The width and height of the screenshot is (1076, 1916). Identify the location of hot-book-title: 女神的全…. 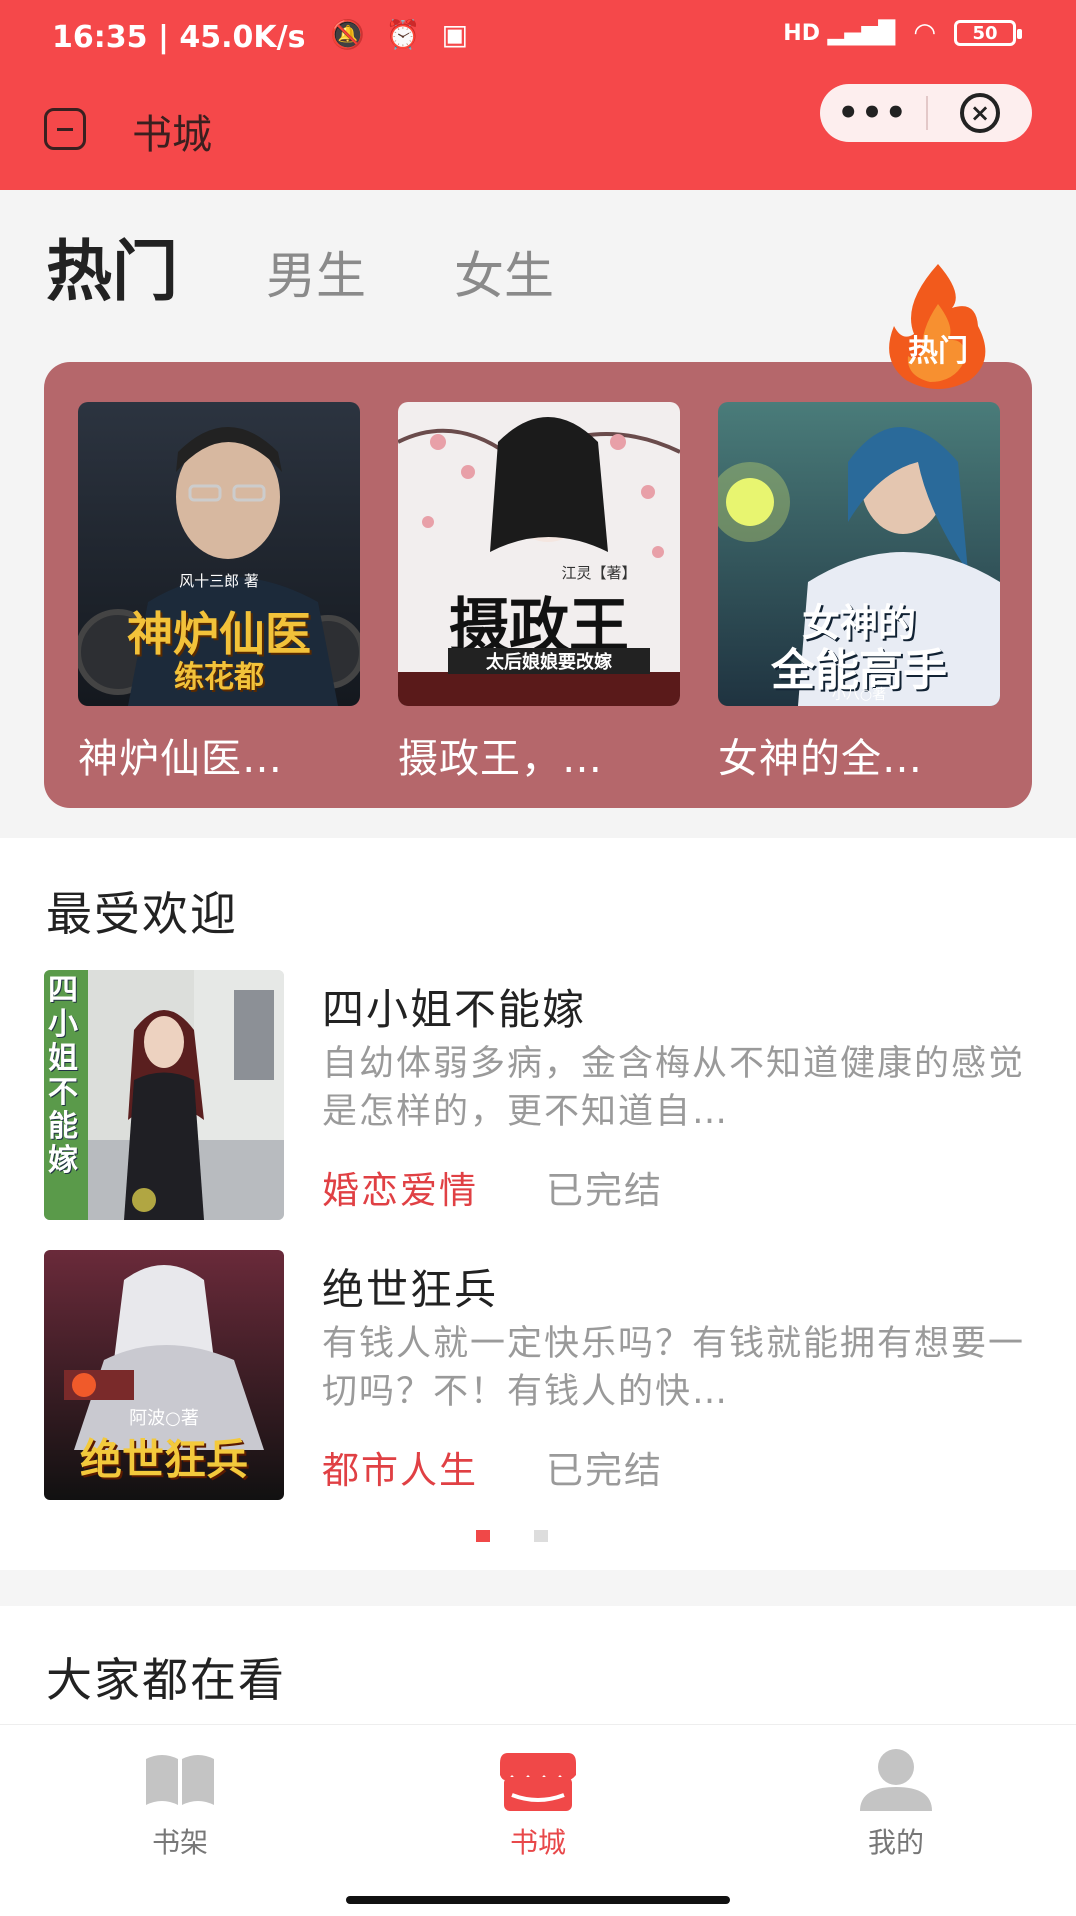
(820, 759).